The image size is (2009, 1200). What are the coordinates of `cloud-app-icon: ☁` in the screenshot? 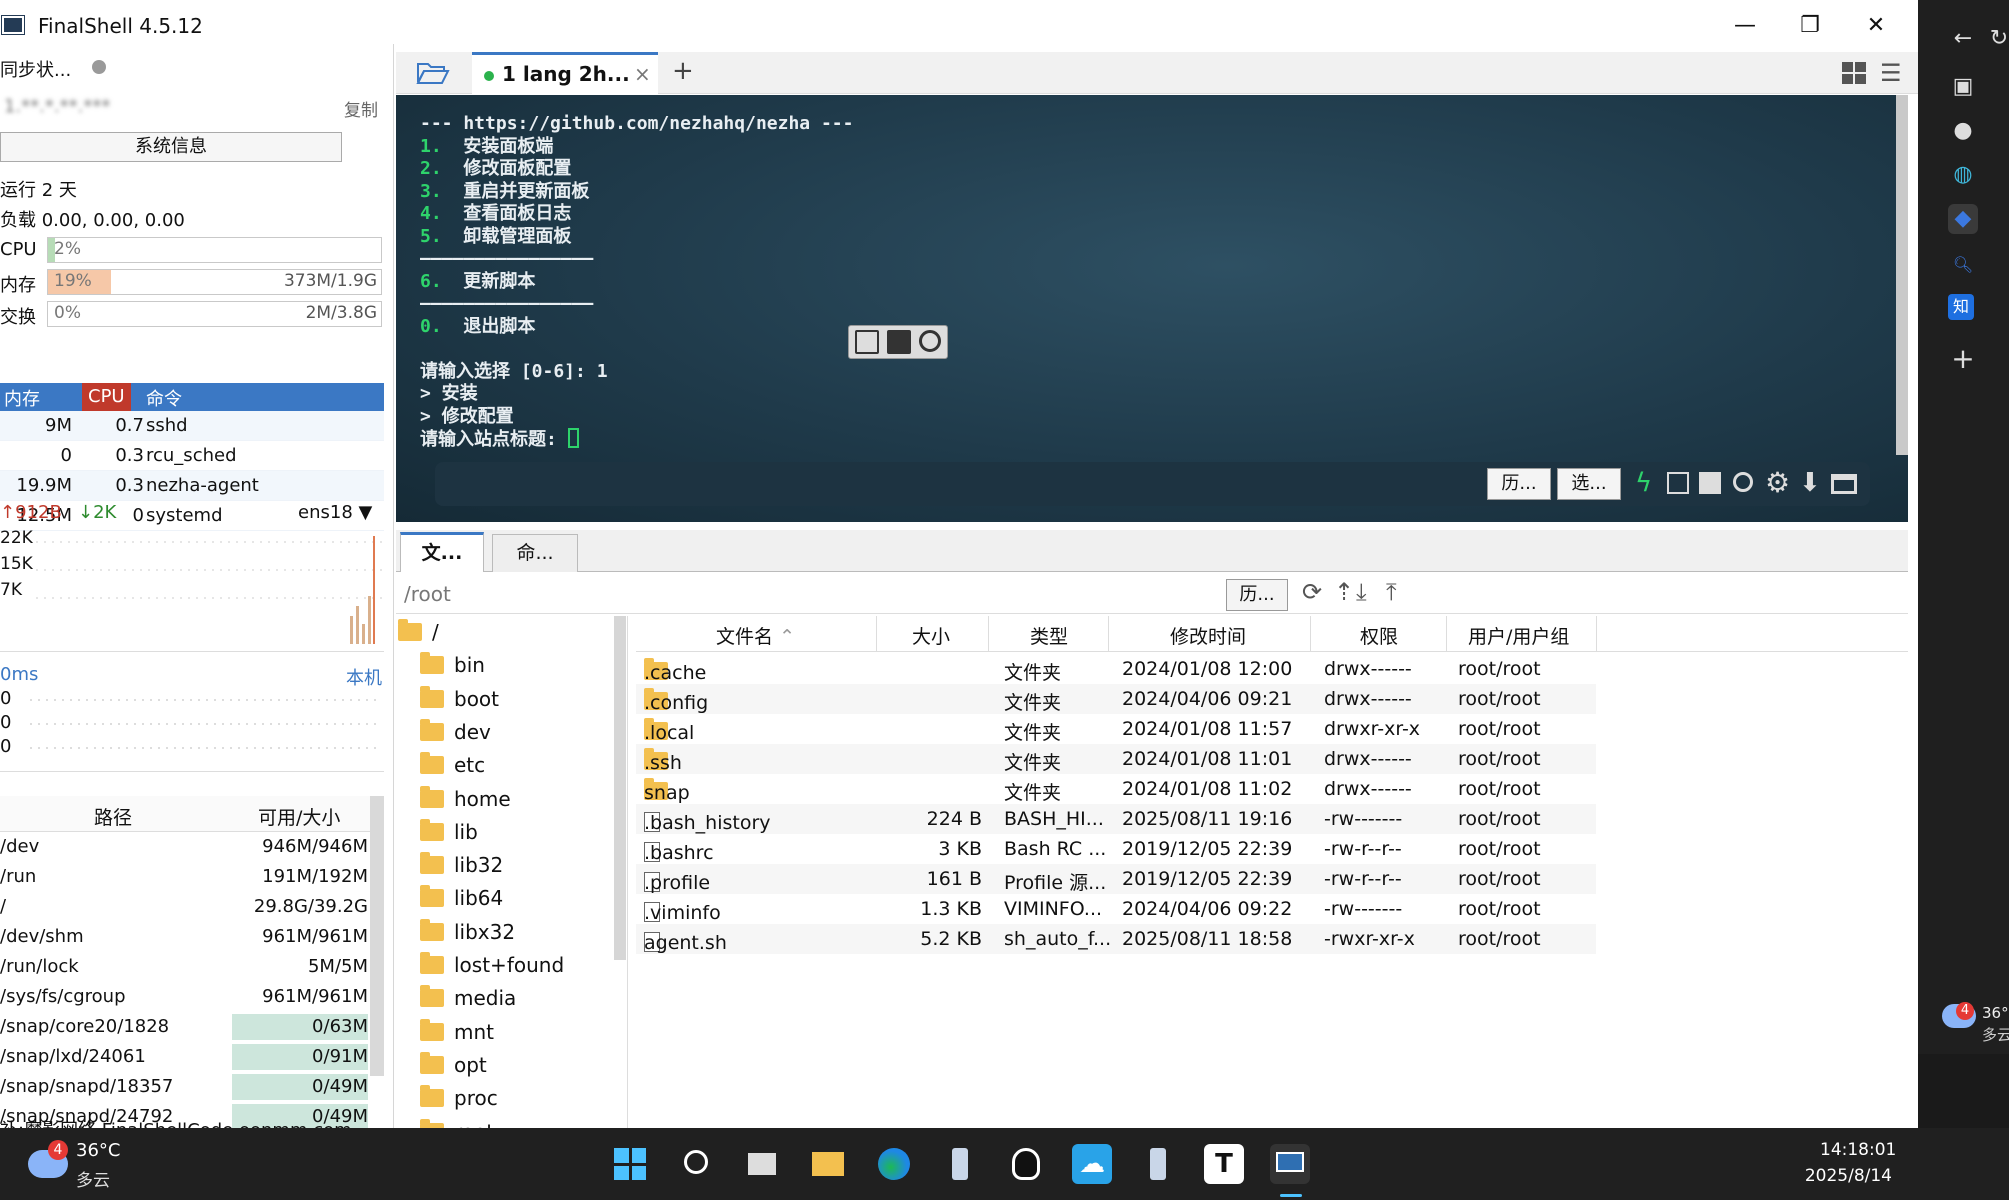 It's located at (1092, 1164).